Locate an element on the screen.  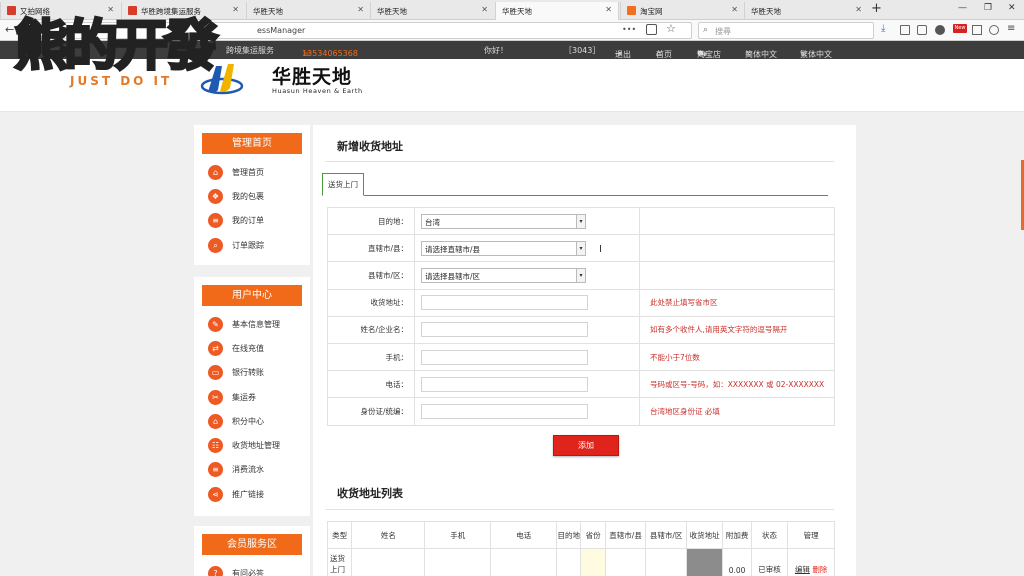
minimize-icon: — is located at coordinates (962, 8).